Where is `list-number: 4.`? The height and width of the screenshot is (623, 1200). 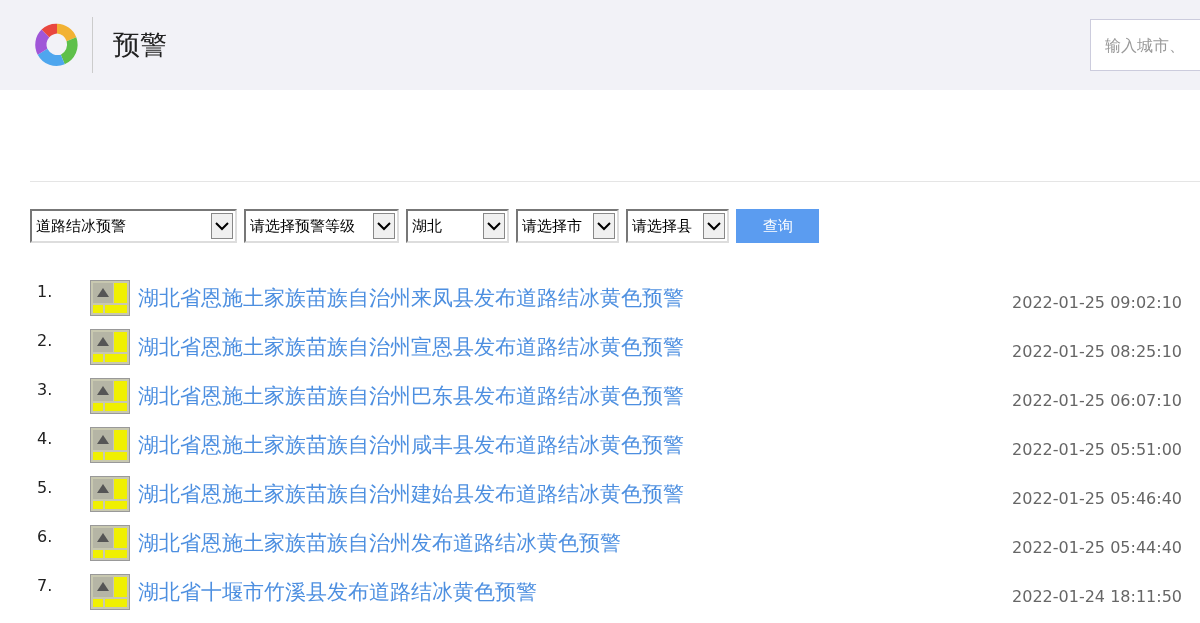 list-number: 4. is located at coordinates (45, 438).